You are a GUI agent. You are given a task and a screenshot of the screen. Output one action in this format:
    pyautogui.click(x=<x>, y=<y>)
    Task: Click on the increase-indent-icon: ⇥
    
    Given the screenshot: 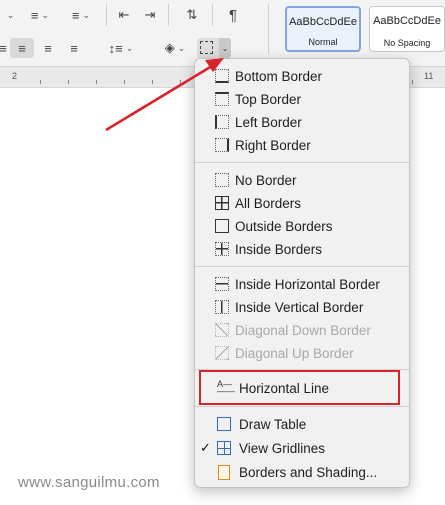 What is the action you would take?
    pyautogui.click(x=150, y=14)
    